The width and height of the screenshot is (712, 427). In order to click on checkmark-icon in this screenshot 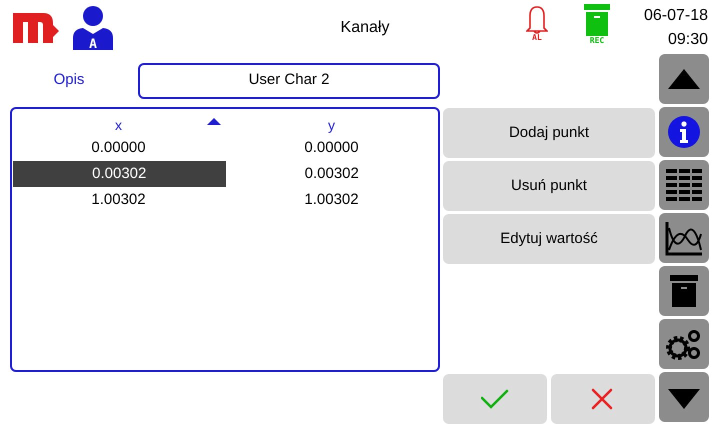, I will do `click(495, 399)`.